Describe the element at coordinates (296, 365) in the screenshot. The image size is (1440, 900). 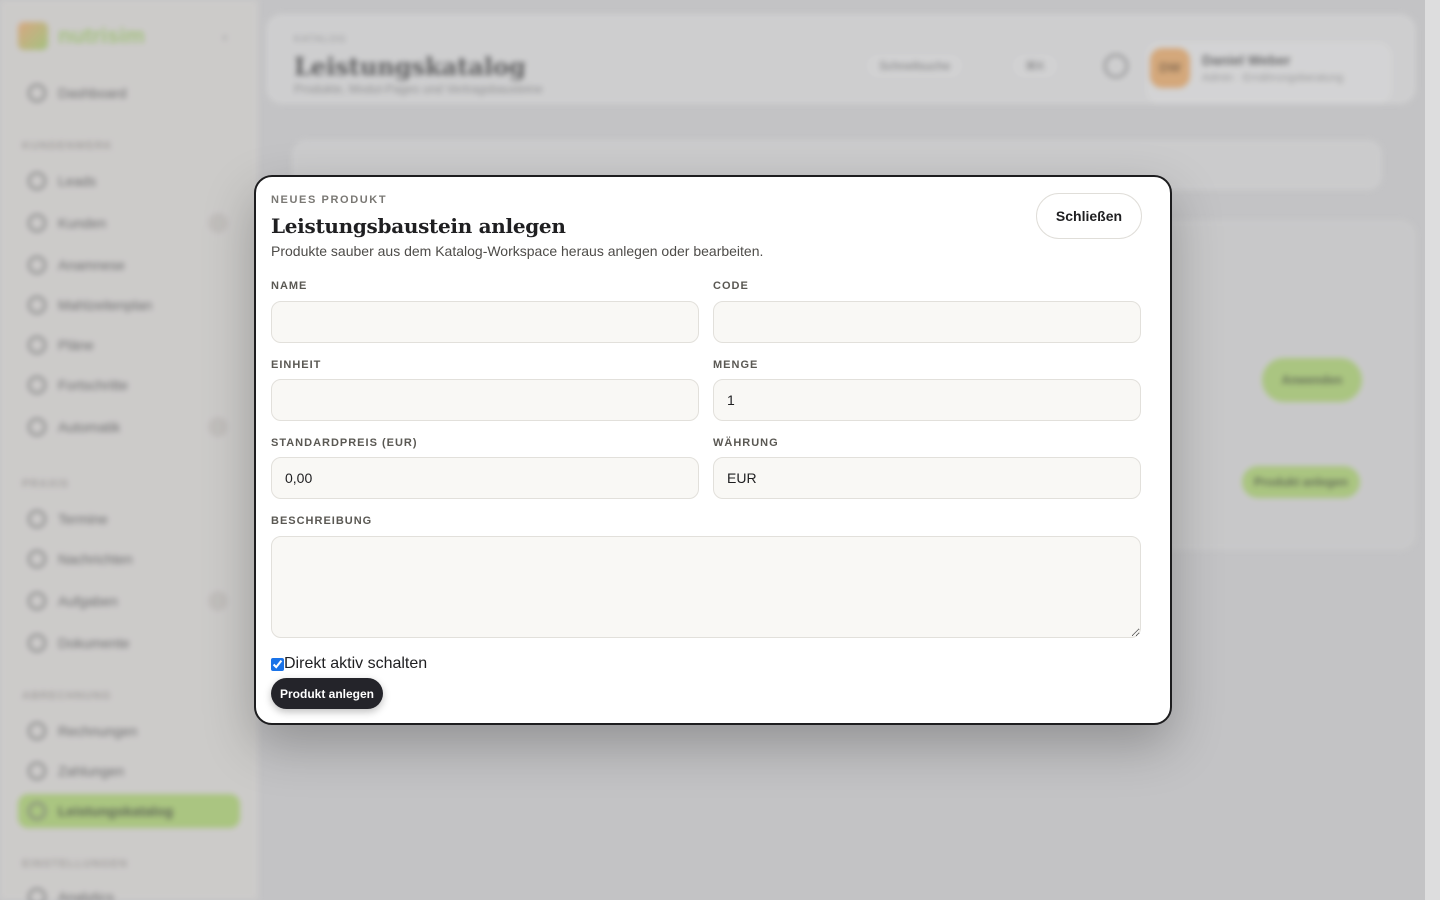
I see `einheit-label: EINHEIT` at that location.